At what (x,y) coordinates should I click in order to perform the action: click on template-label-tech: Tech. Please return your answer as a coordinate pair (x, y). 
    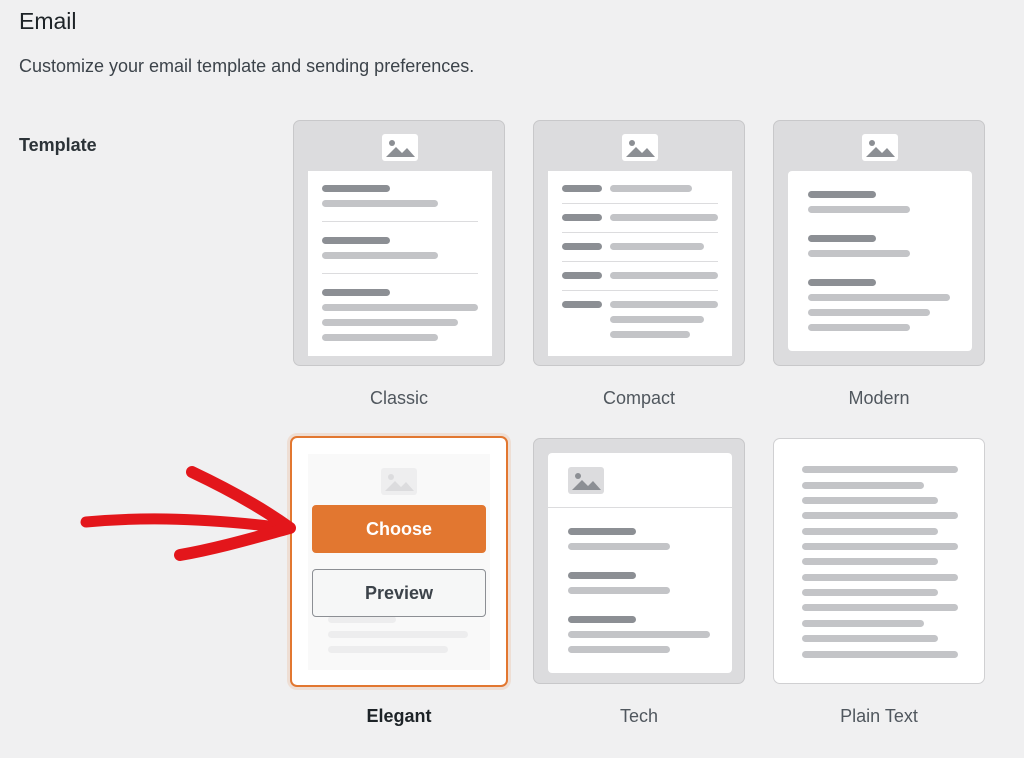
    Looking at the image, I should click on (639, 716).